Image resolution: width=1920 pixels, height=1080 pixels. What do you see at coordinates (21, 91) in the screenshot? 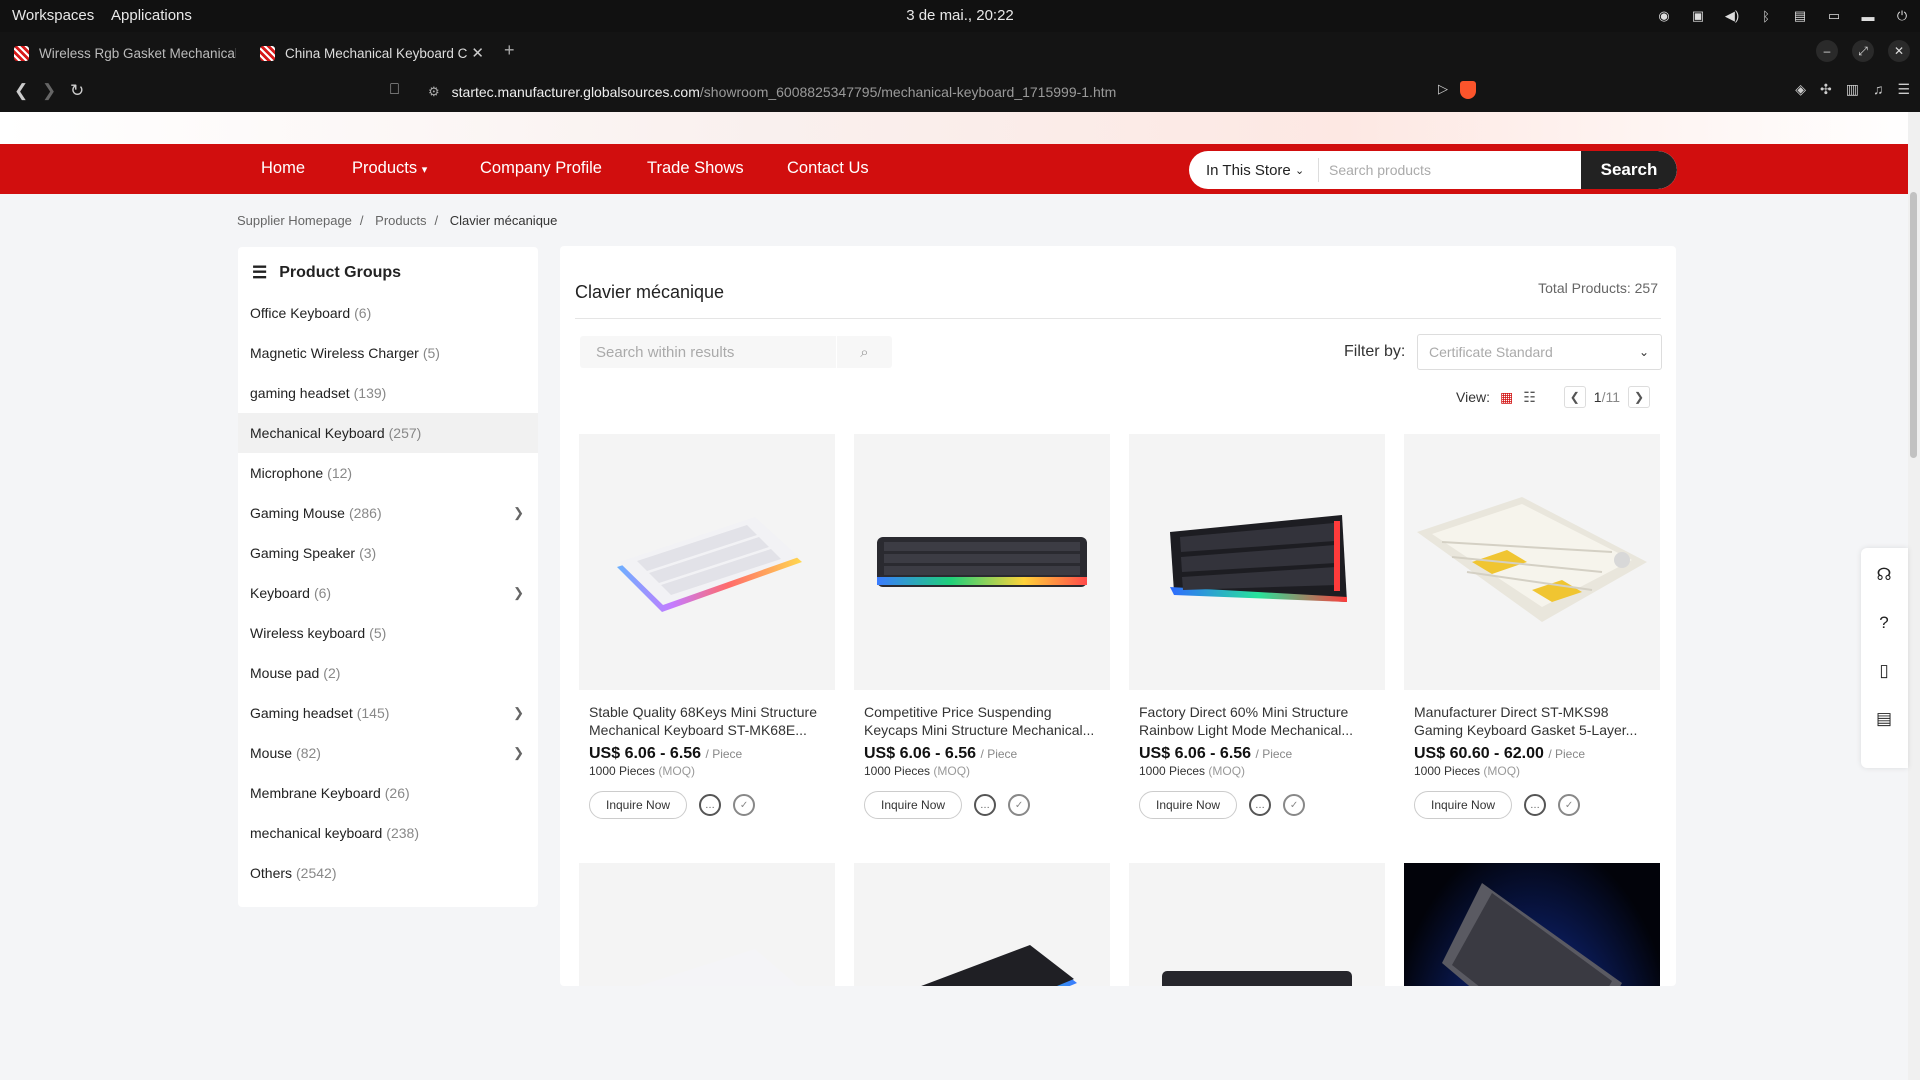
I see `back-icon: ❮` at bounding box center [21, 91].